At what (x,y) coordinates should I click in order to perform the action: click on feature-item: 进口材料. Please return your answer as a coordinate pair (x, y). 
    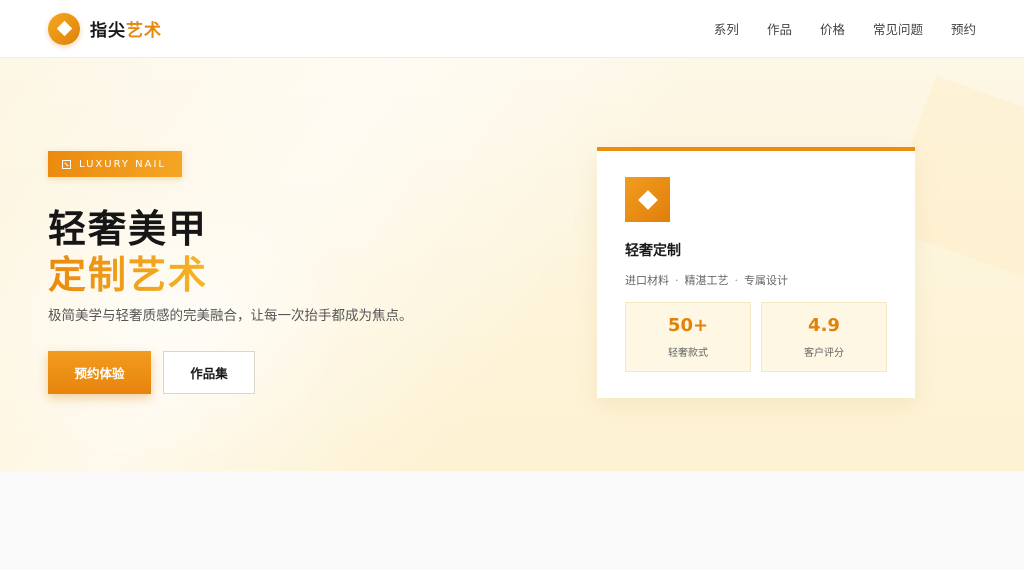
    Looking at the image, I should click on (647, 280).